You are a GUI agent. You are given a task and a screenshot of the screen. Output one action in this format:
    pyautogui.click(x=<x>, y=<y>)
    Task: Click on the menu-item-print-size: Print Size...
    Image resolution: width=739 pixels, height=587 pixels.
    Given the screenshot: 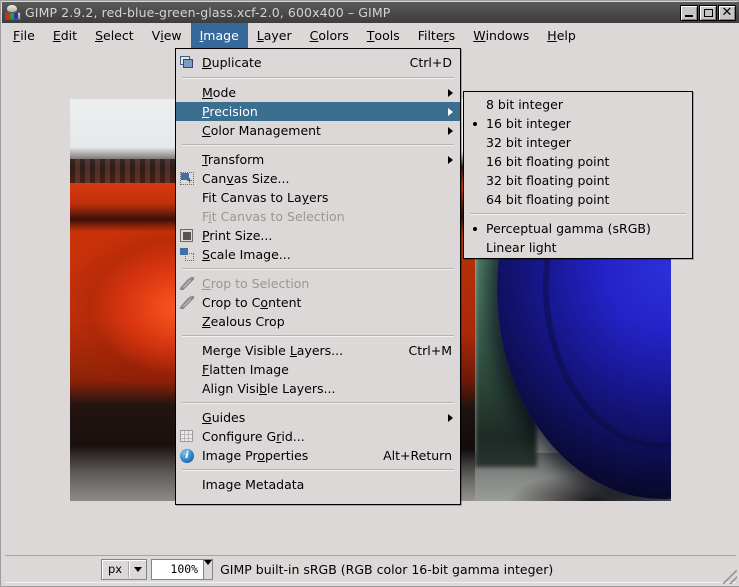 What is the action you would take?
    pyautogui.click(x=318, y=235)
    